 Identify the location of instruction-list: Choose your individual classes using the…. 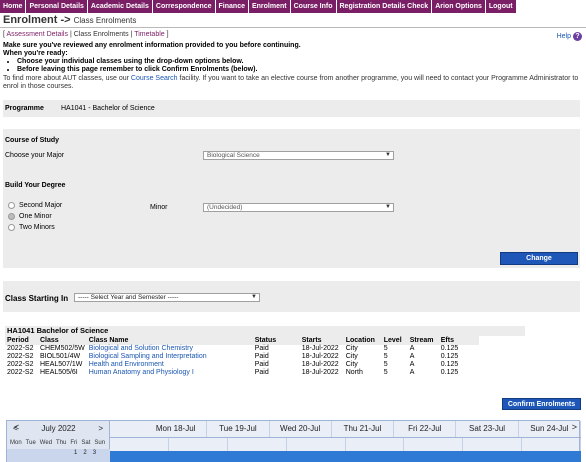
(300, 66).